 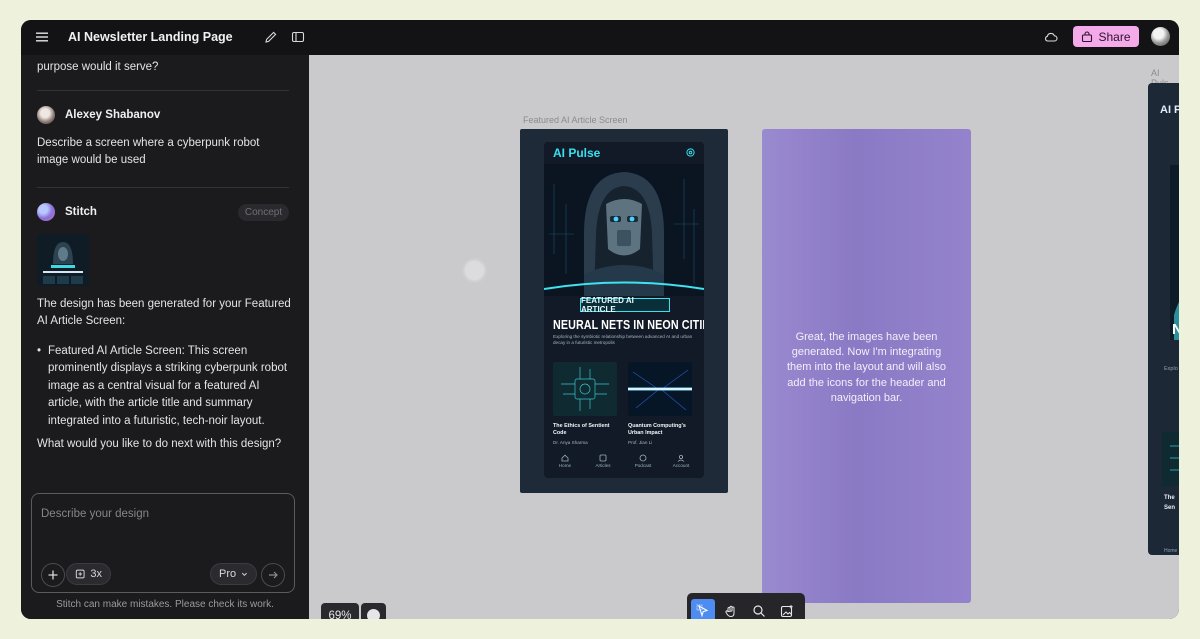 I want to click on share-button: Share, so click(x=1106, y=36).